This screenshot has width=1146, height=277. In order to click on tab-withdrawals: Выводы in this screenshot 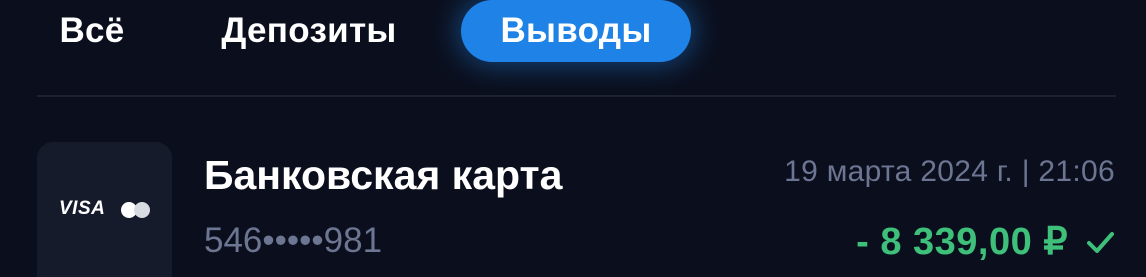, I will do `click(576, 31)`.